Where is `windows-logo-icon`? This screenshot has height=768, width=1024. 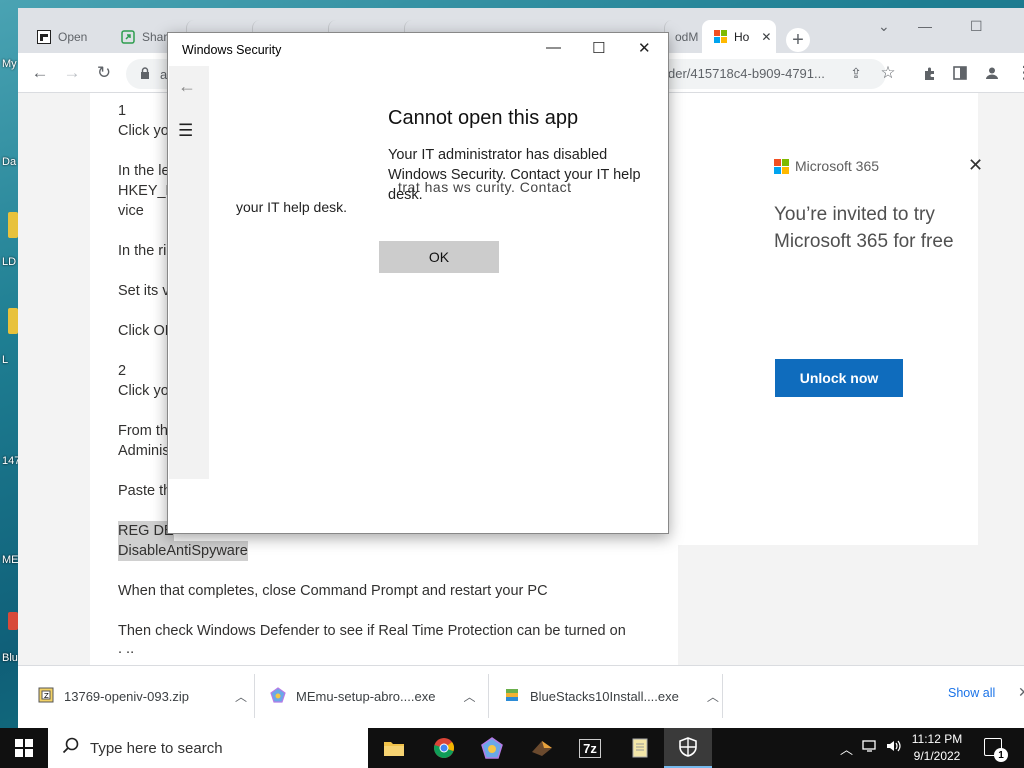
windows-logo-icon is located at coordinates (24, 748).